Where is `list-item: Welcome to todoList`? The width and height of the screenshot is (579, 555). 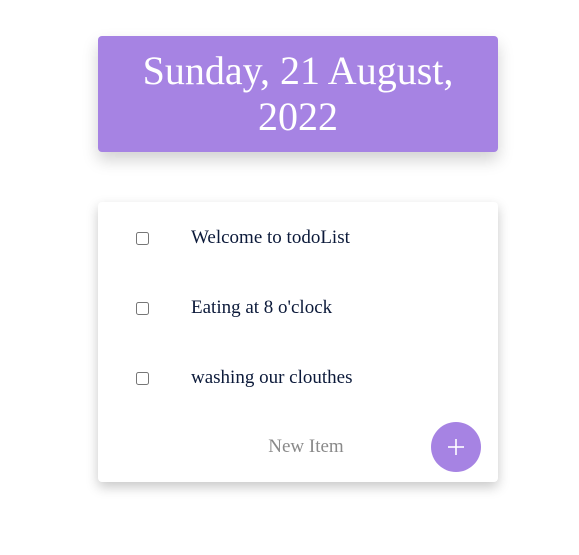 list-item: Welcome to todoList is located at coordinates (298, 238).